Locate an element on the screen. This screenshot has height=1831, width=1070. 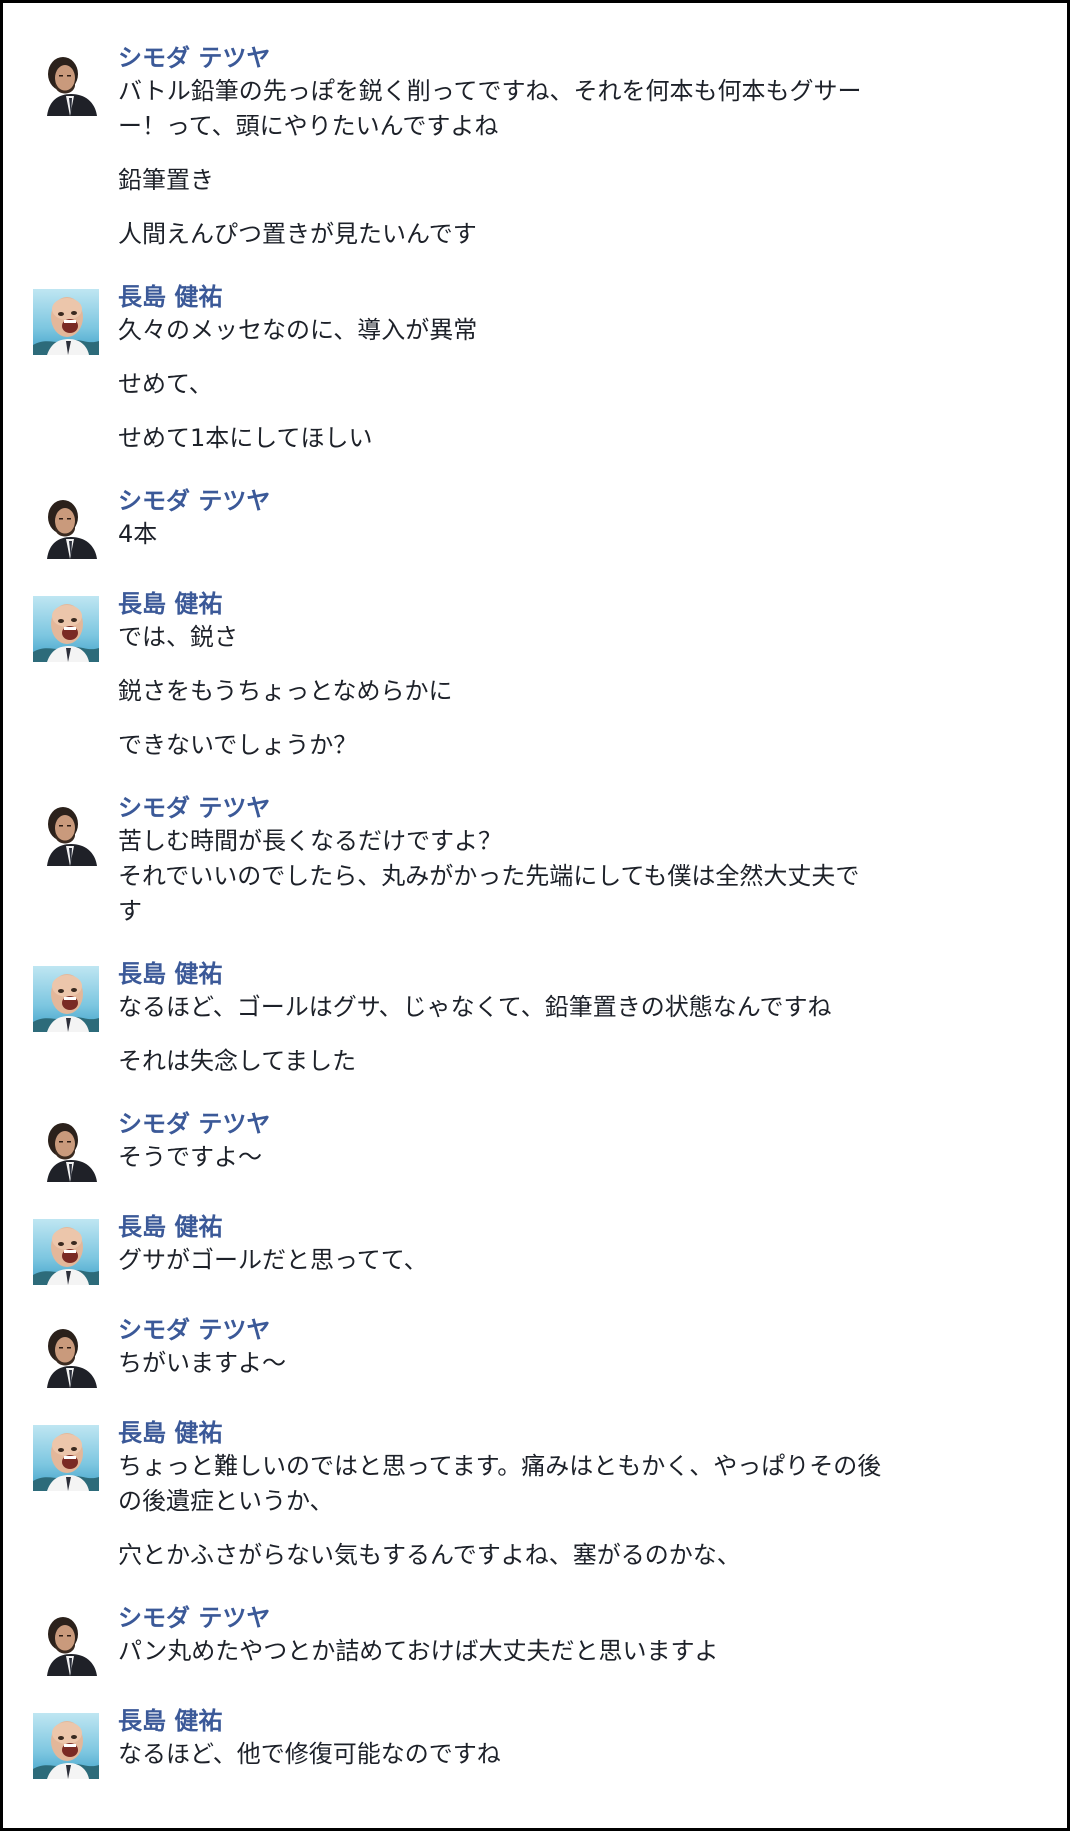
message-group: 長島 健祐では、鋭さ鋭さをもうちょっとなめらかに できないでしょうか？ is located at coordinates (505, 675).